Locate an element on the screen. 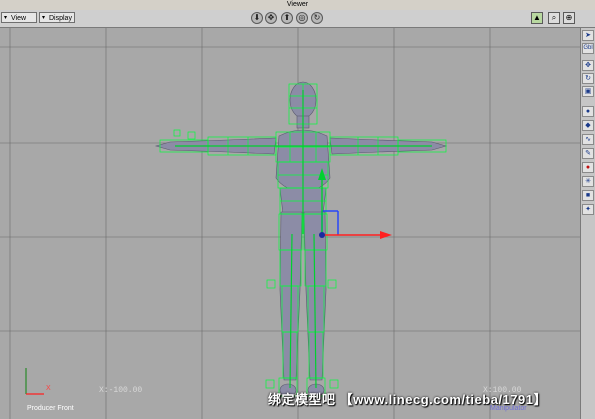  display-menu-label: Display is located at coordinates (60, 18).